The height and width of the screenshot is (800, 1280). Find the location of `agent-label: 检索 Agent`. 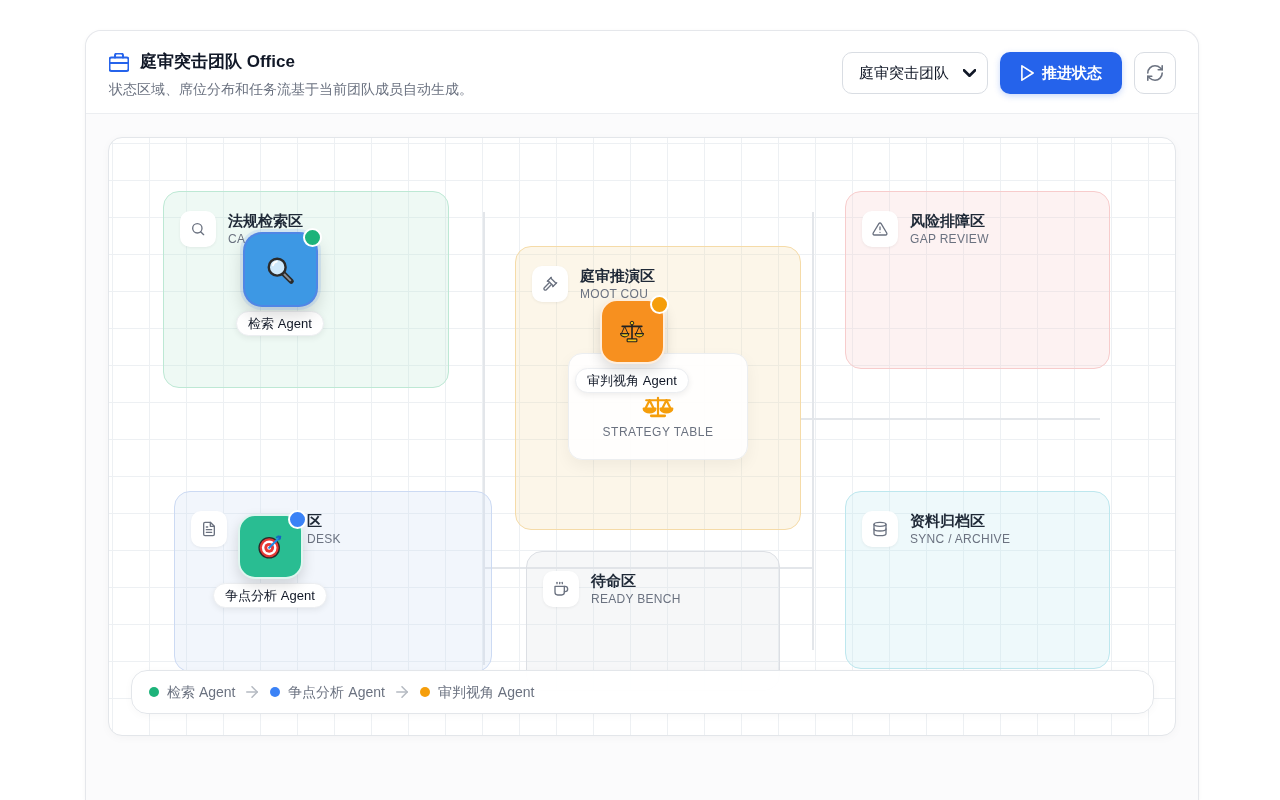

agent-label: 检索 Agent is located at coordinates (280, 323).